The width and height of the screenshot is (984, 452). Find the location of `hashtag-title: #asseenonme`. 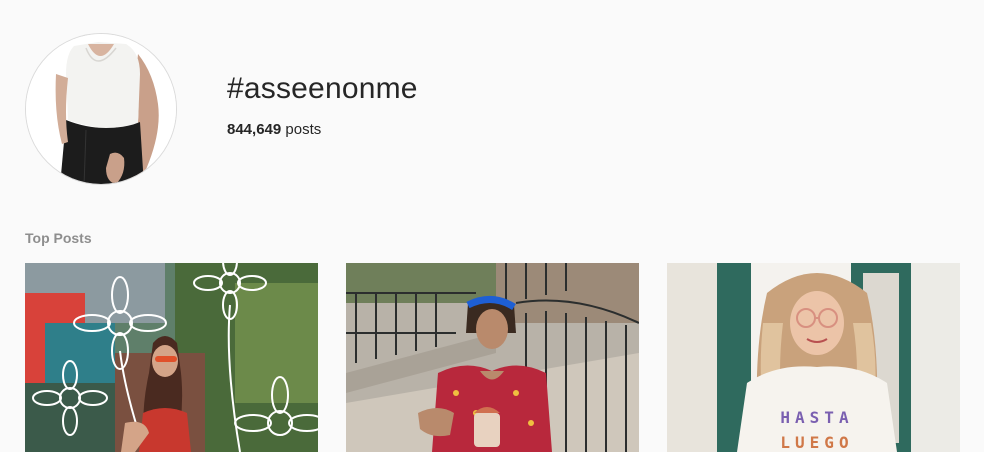

hashtag-title: #asseenonme is located at coordinates (322, 88).